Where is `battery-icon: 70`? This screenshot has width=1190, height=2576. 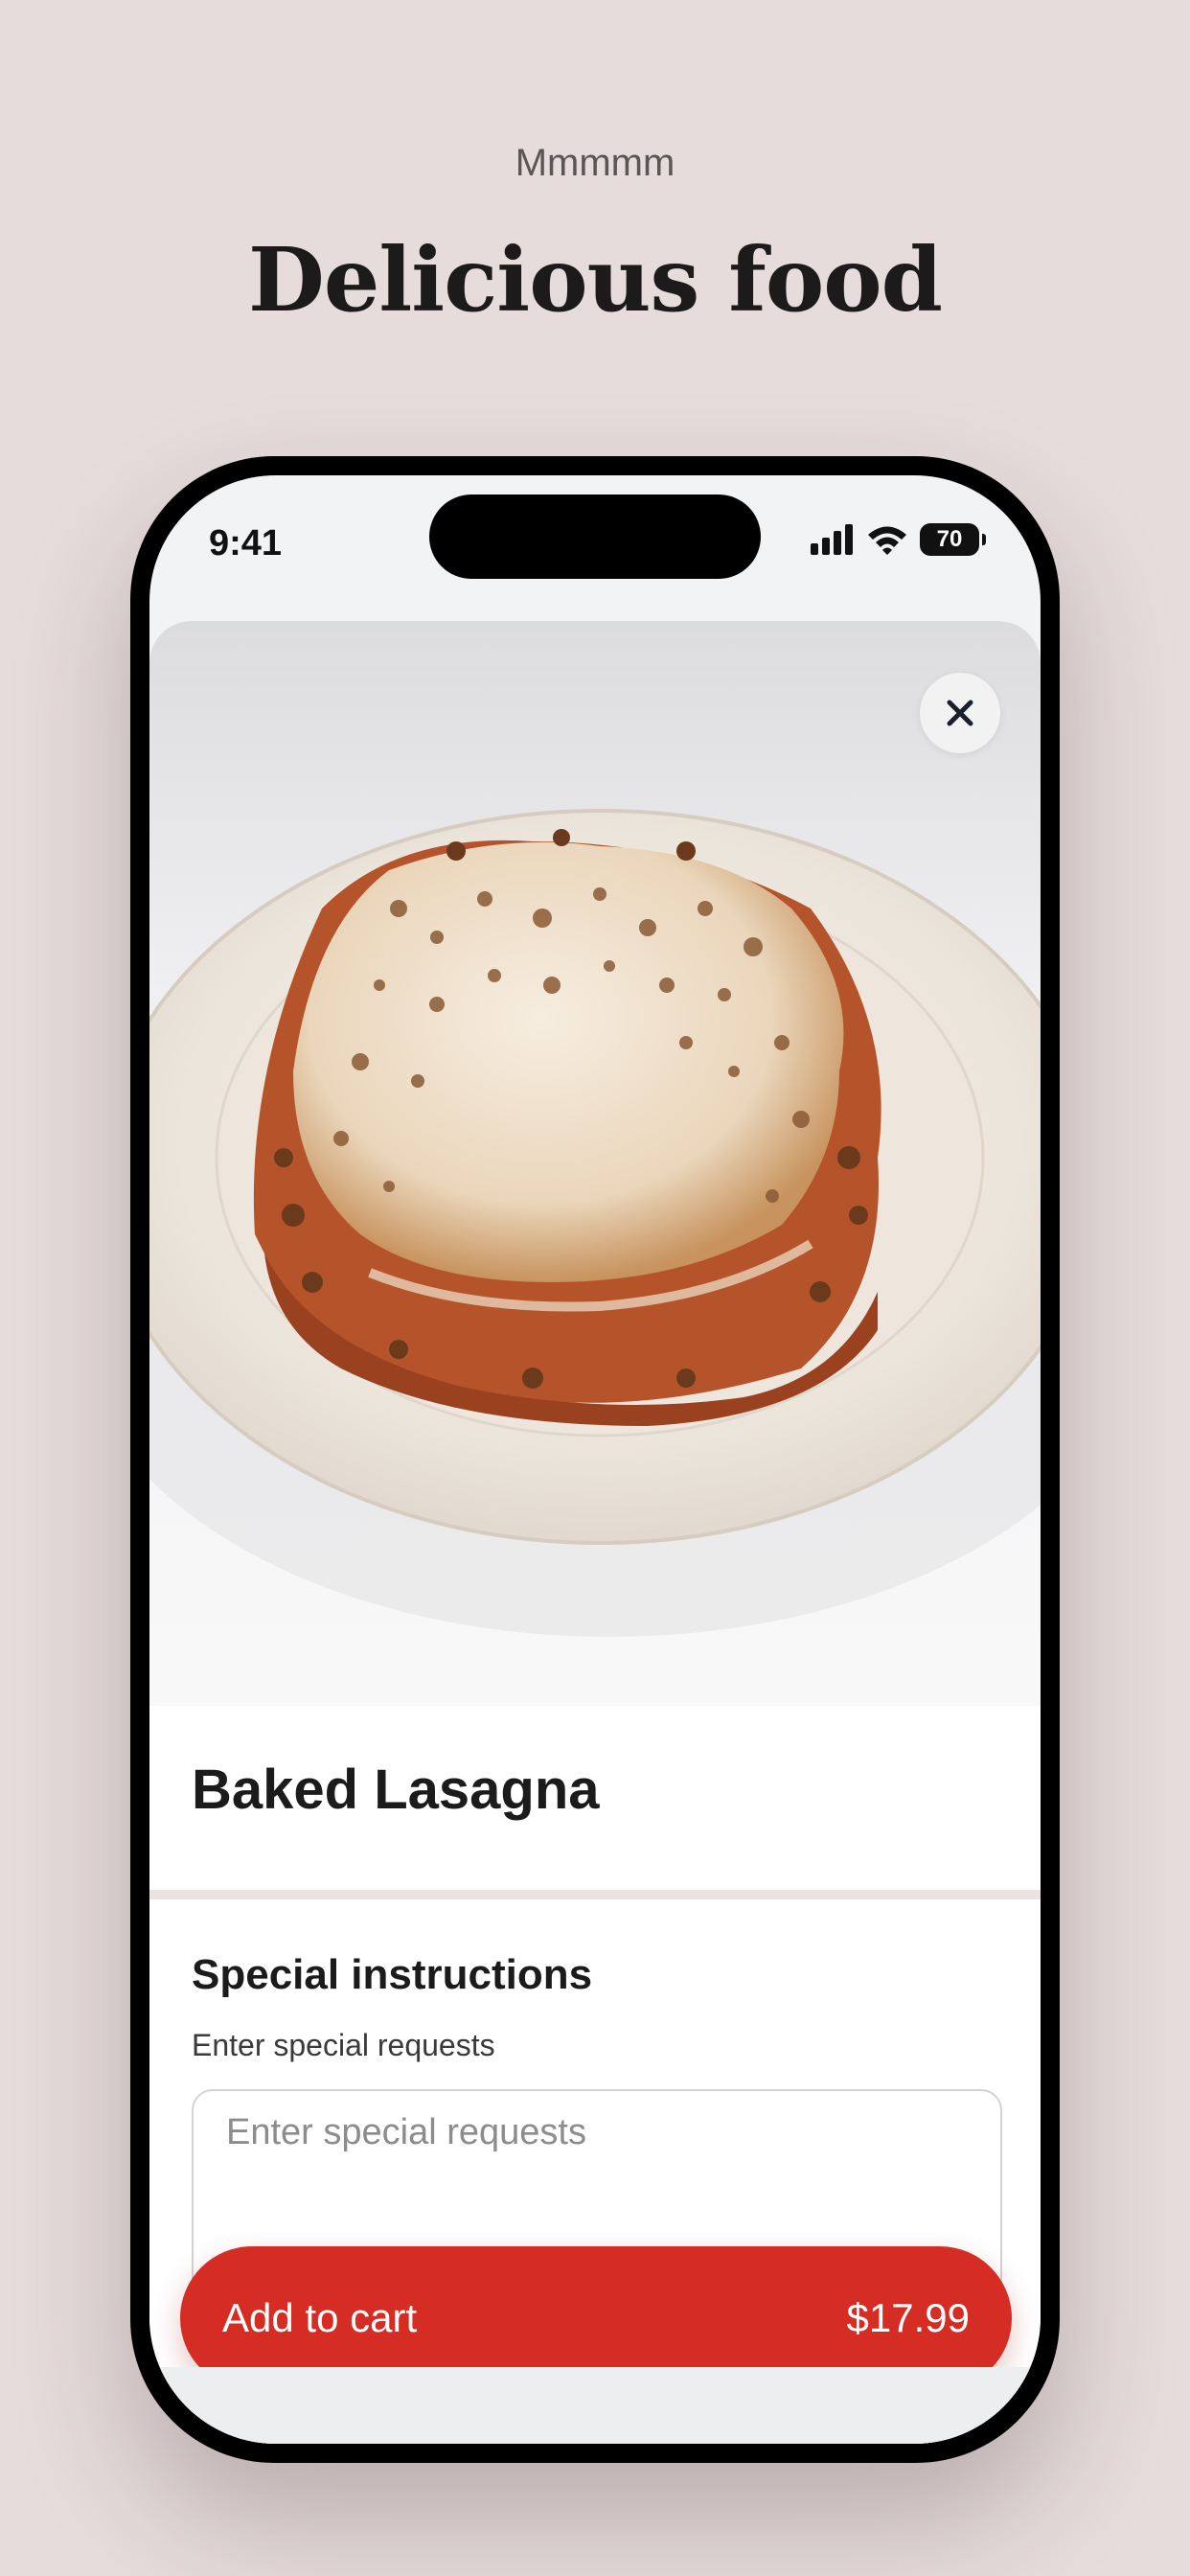 battery-icon: 70 is located at coordinates (953, 539).